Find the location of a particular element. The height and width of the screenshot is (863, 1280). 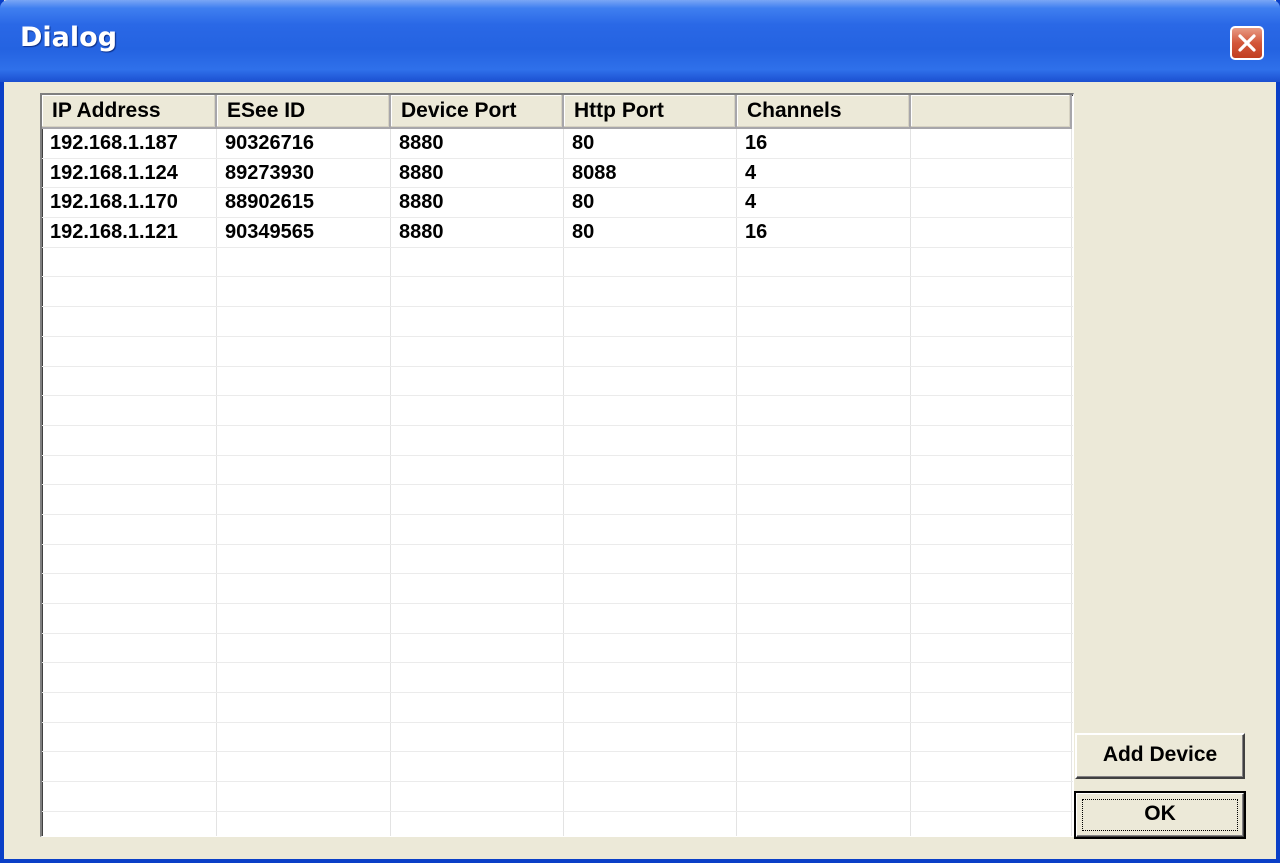

ok-button: OK is located at coordinates (1160, 815).